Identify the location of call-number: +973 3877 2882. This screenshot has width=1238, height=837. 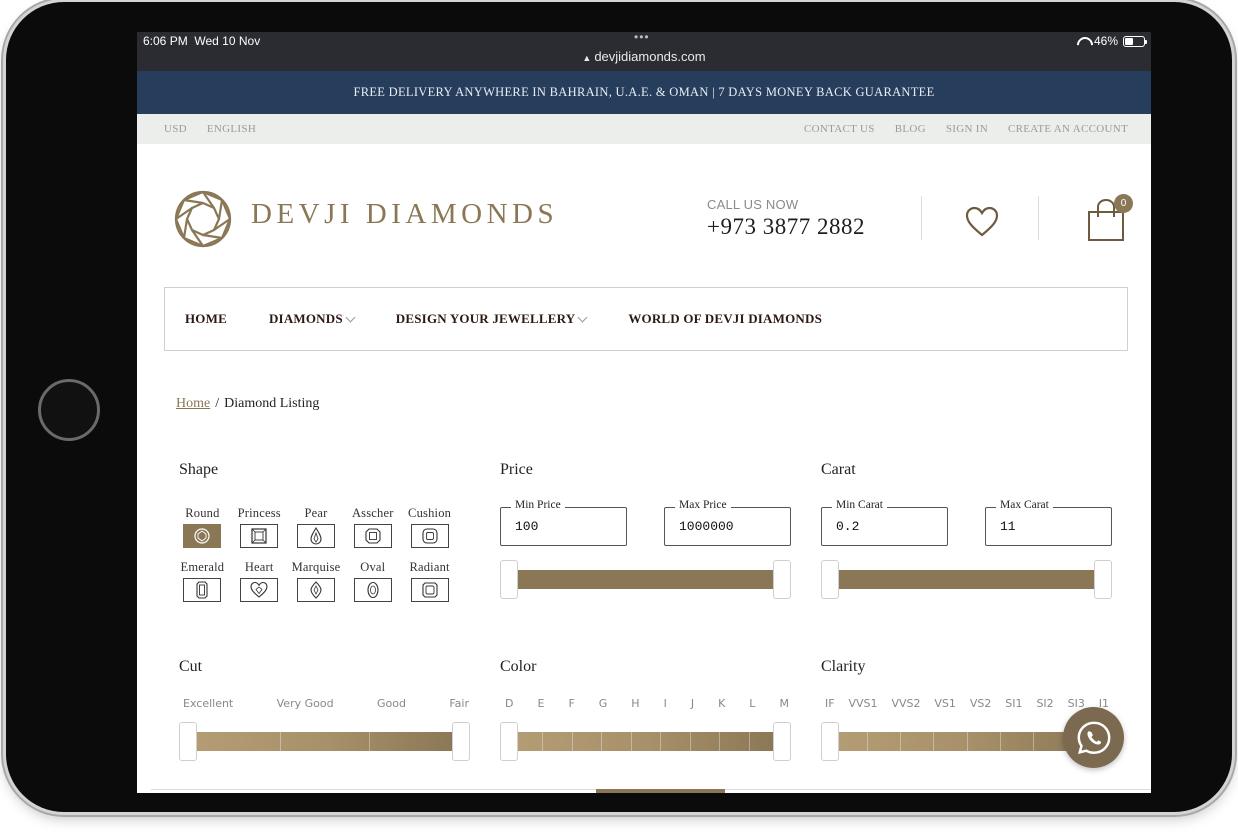
(786, 227).